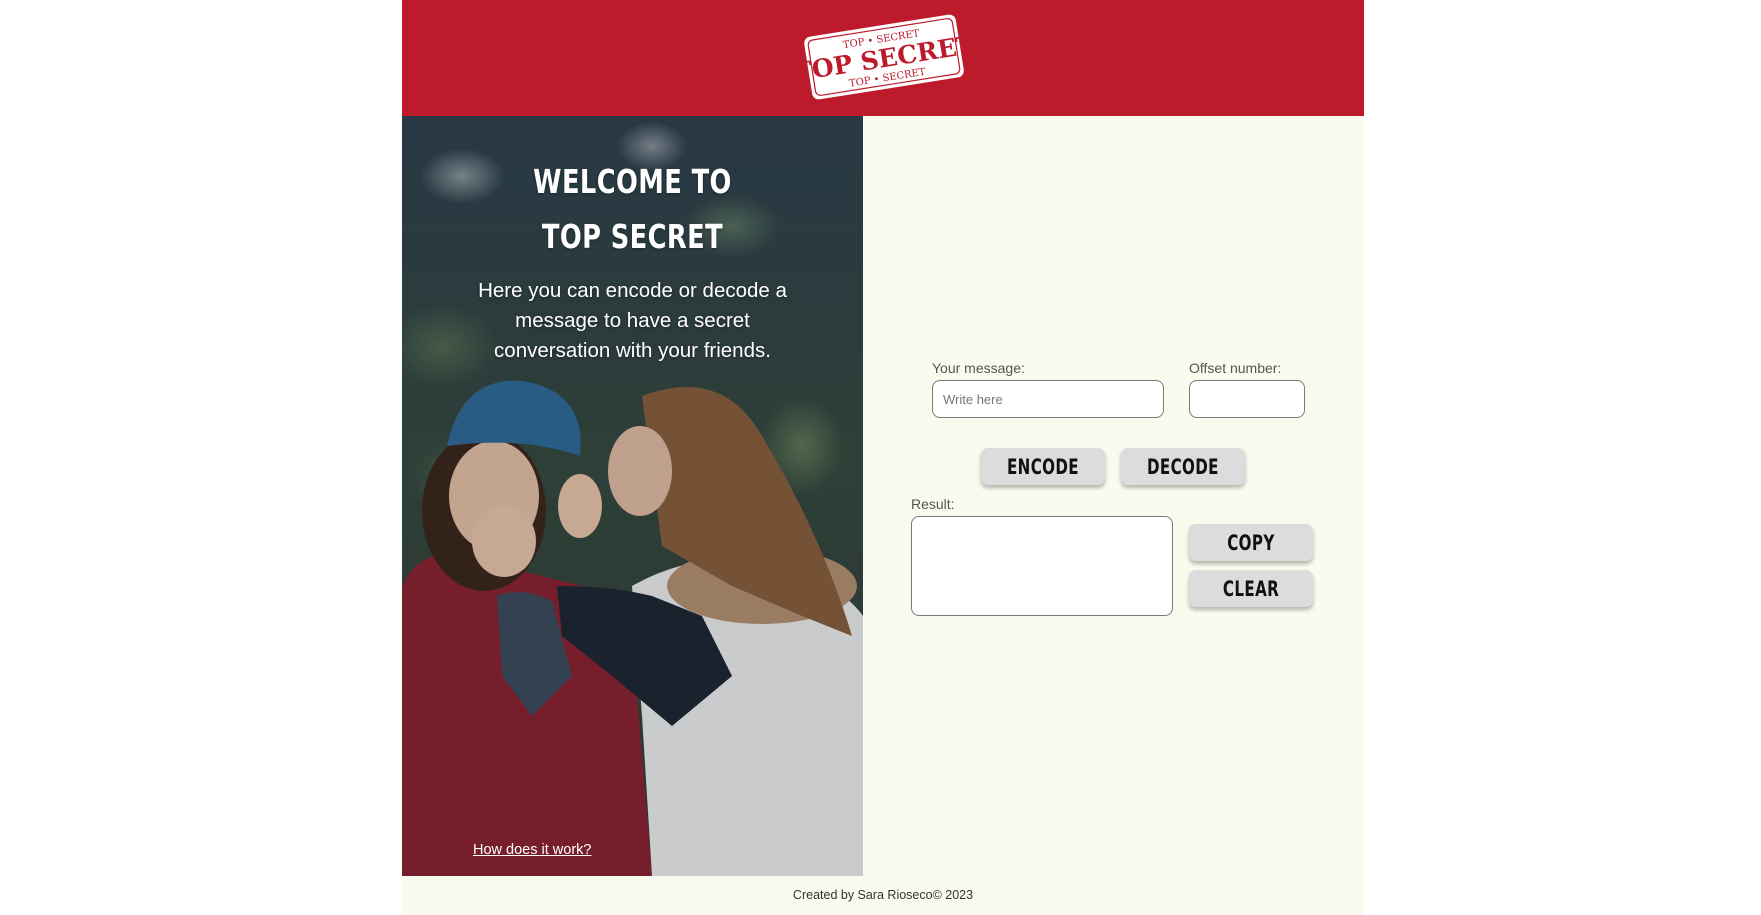 Image resolution: width=1761 pixels, height=915 pixels. I want to click on offset-label: Offset number:, so click(1235, 368).